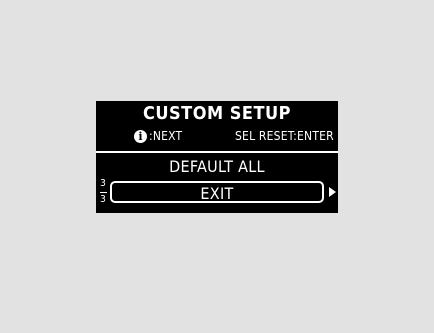 This screenshot has height=333, width=434. I want to click on button-hint-row: i :NEXT SEL RESET:ENTER, so click(217, 136).